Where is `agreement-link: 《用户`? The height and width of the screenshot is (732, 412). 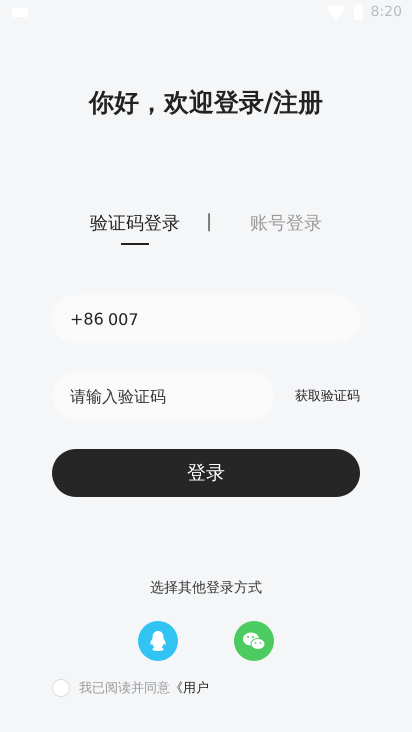
agreement-link: 《用户 is located at coordinates (189, 688).